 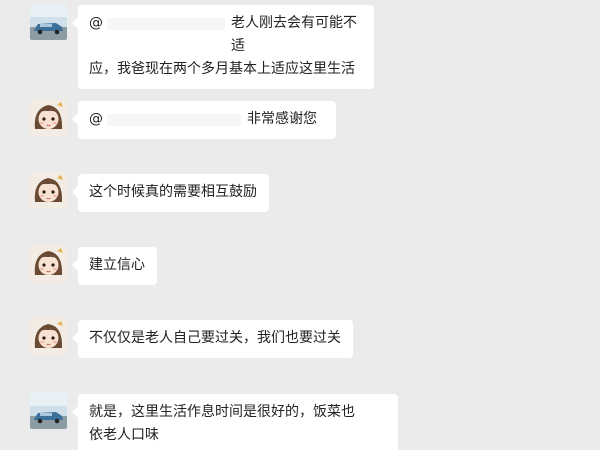 I want to click on message-text: 建立信心, so click(x=117, y=265).